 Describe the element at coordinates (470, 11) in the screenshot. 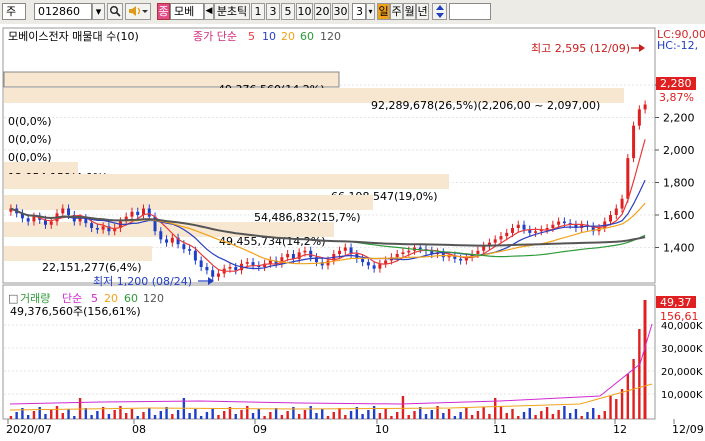

I see `date-input` at that location.